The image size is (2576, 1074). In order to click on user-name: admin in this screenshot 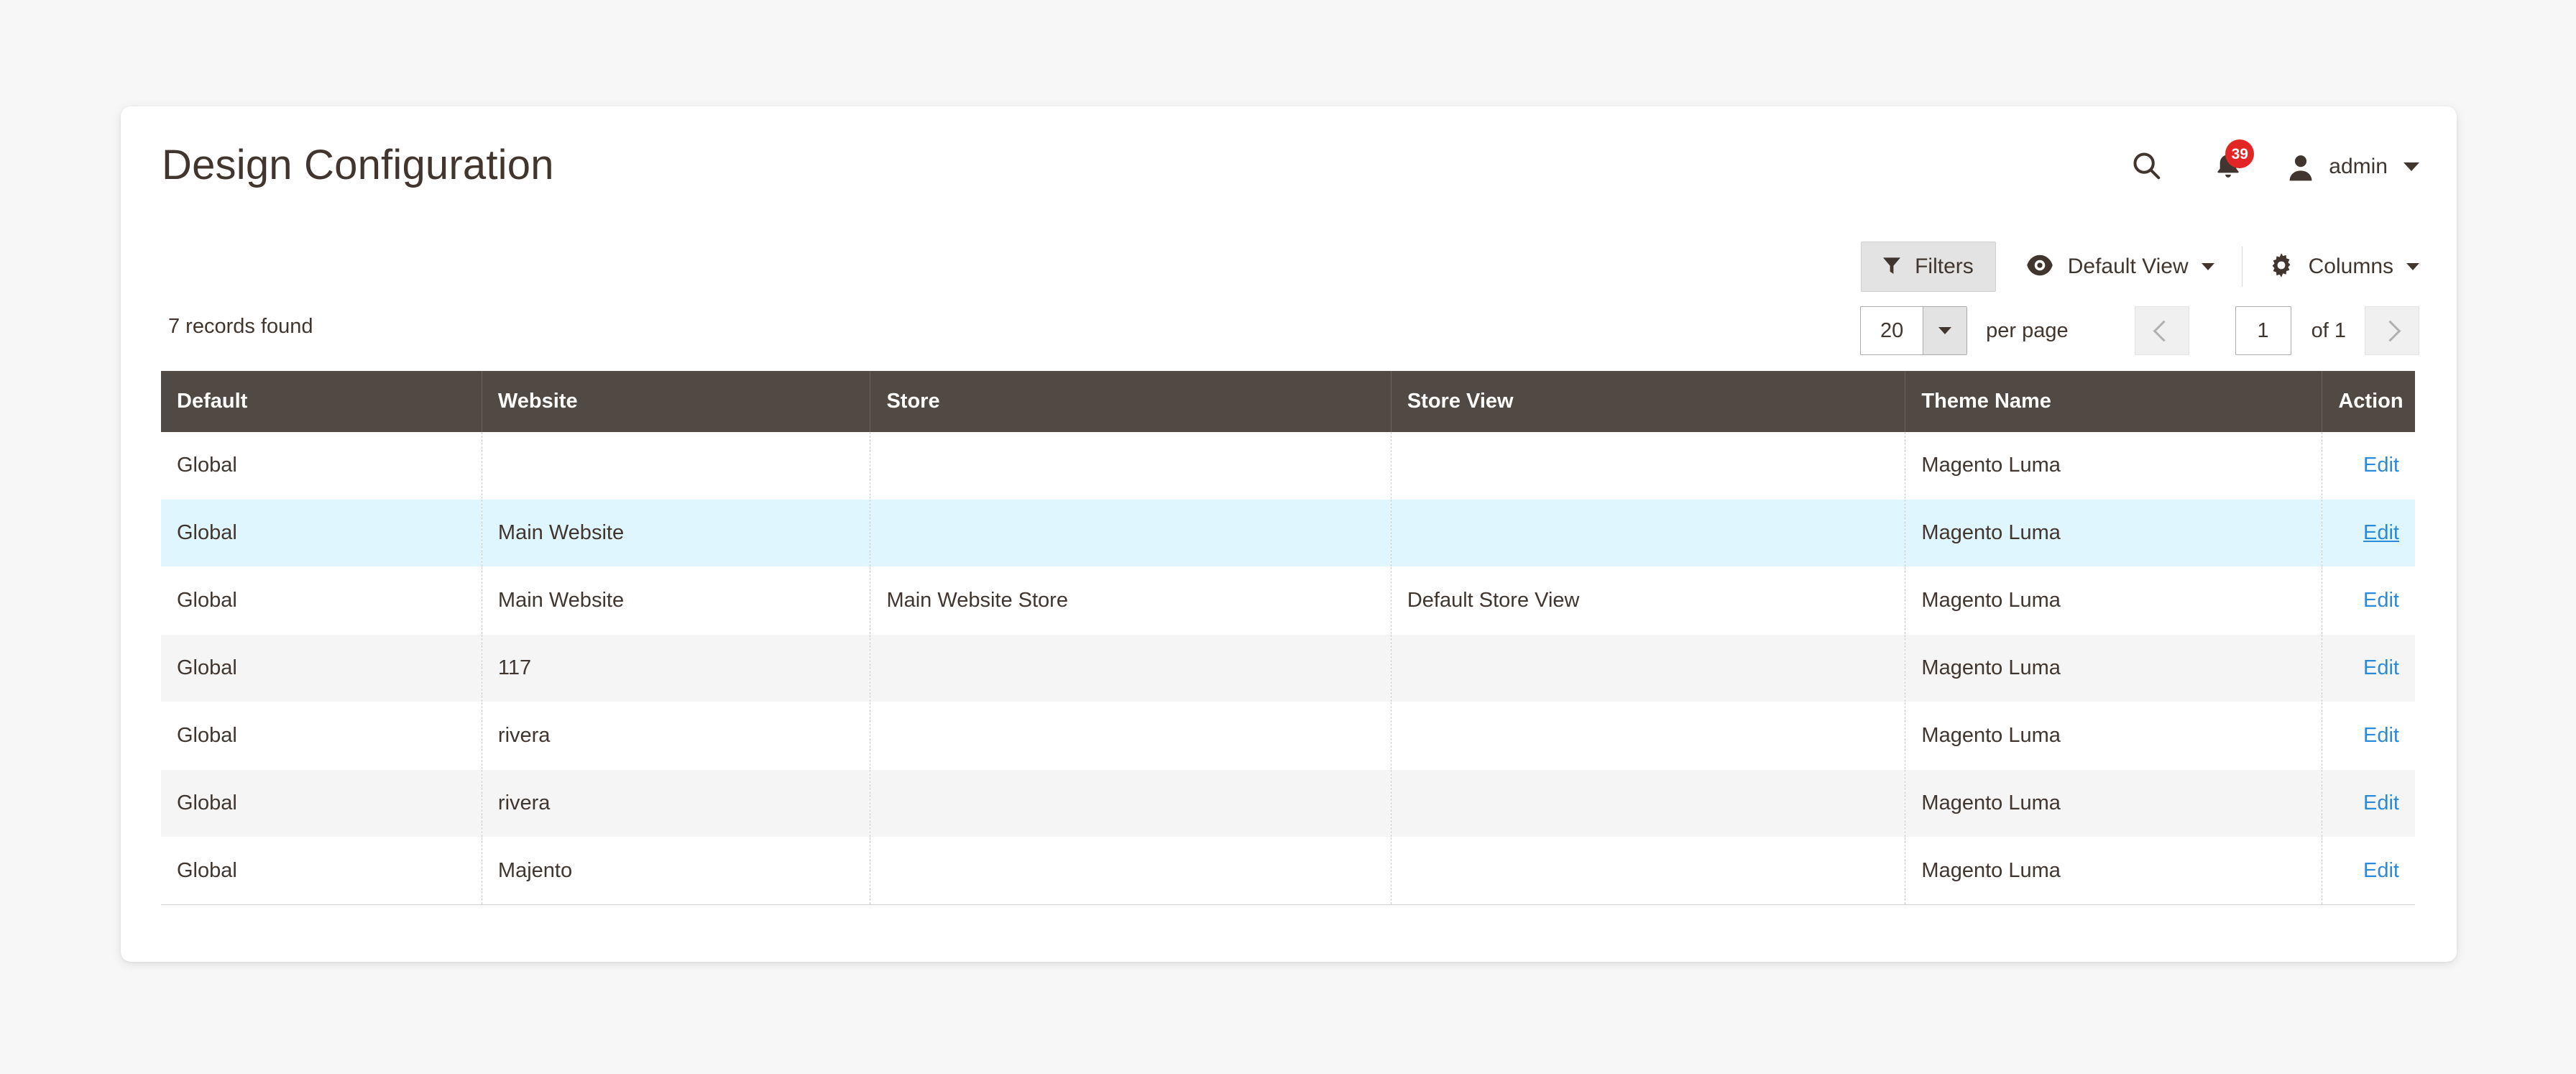, I will do `click(2358, 166)`.